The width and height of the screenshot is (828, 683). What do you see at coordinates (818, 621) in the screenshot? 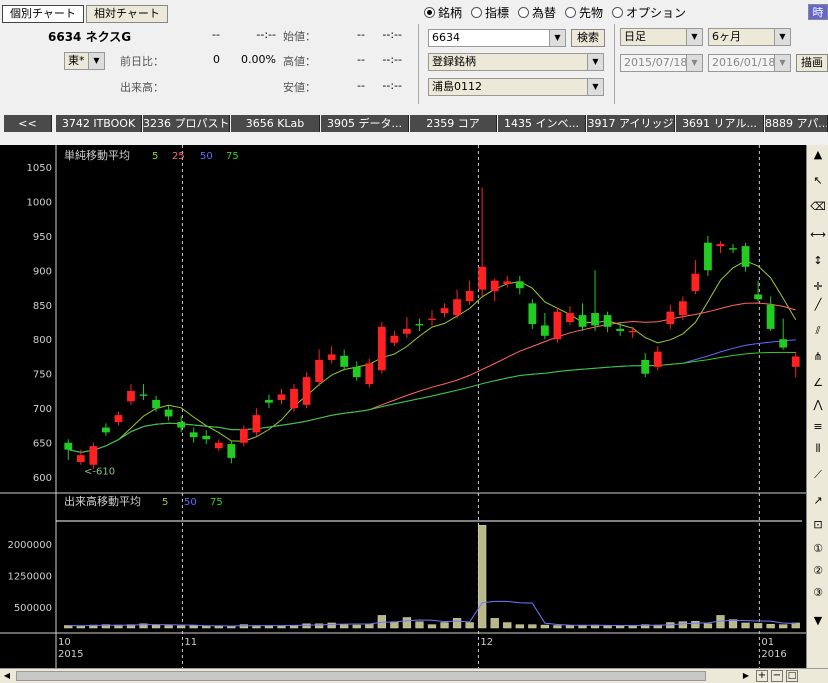
I see `scroll-down-icon: ▼` at bounding box center [818, 621].